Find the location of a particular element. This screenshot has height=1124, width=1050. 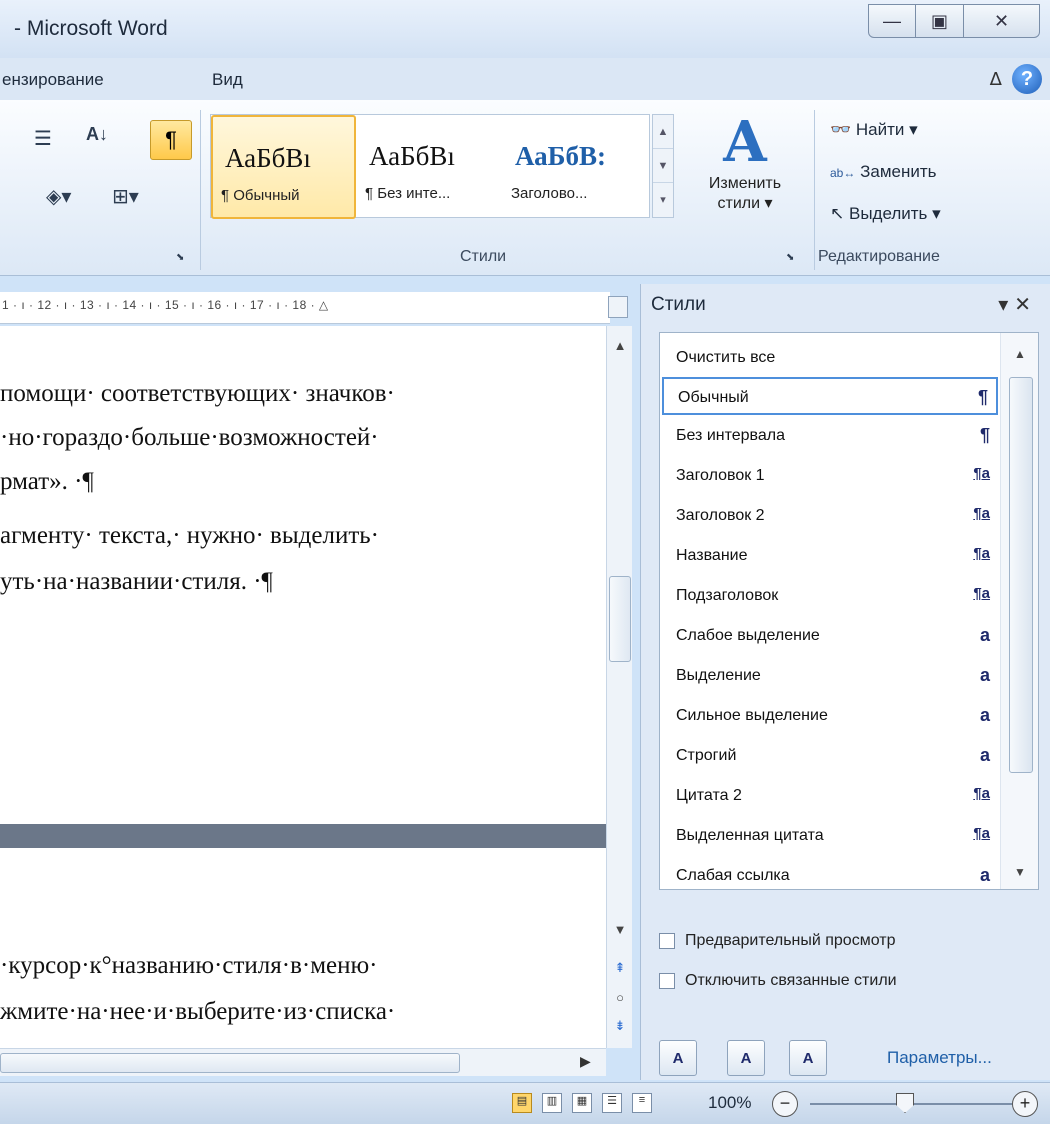

shading-icon: ◈▾ is located at coordinates (58, 196).